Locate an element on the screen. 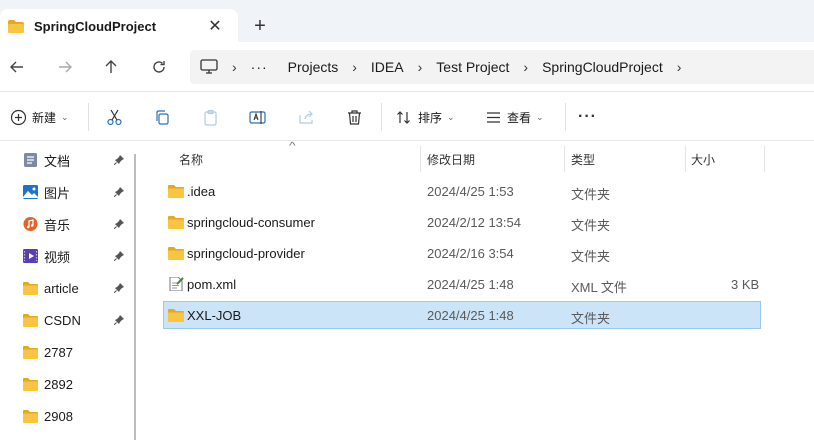 This screenshot has height=440, width=814. sort-ascending-icon: ^ is located at coordinates (292, 146).